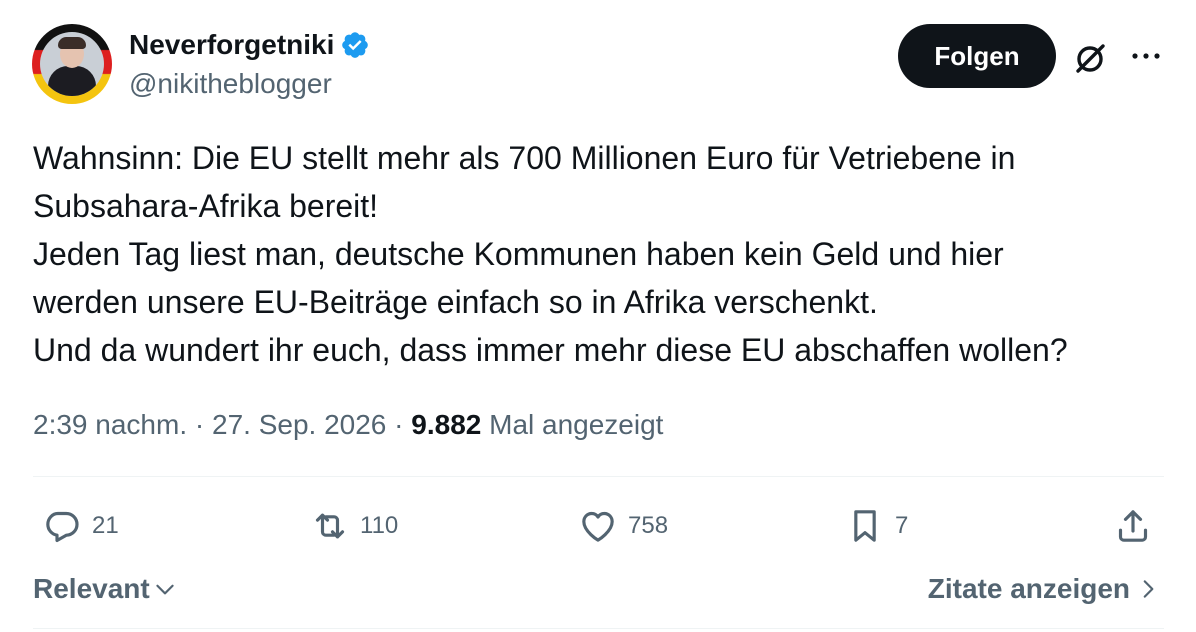  I want to click on tweet-date: 27. Sep. 2026, so click(299, 424).